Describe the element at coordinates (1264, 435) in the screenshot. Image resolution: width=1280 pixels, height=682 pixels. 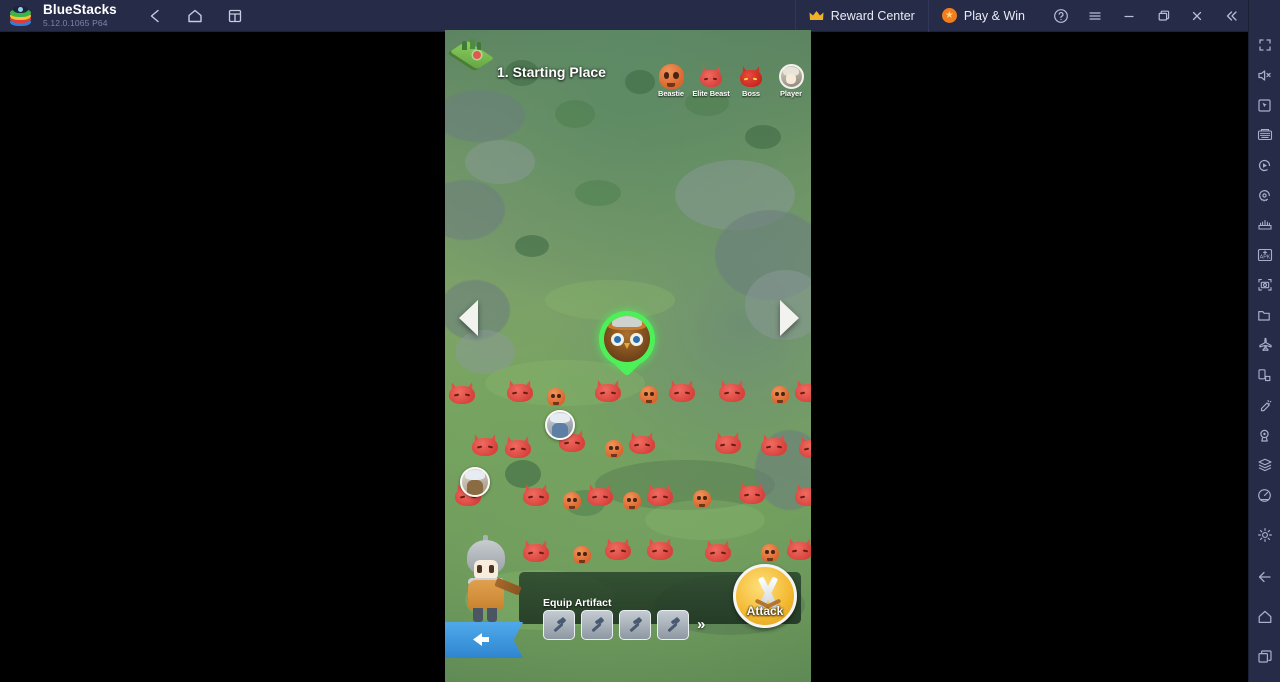
I see `location-button` at that location.